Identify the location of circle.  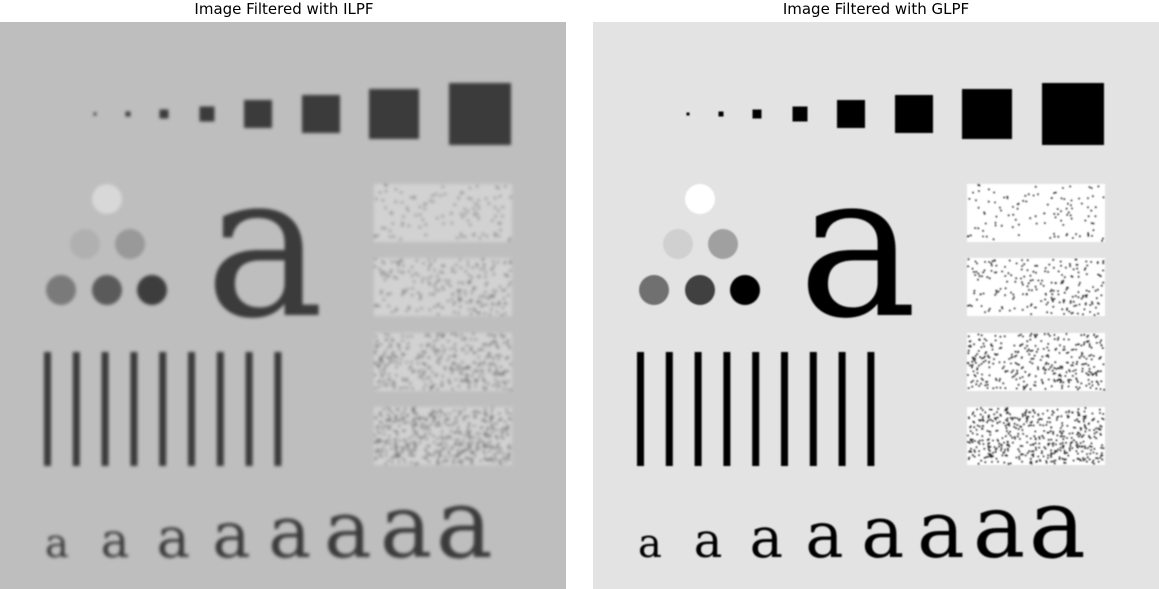
(654, 290).